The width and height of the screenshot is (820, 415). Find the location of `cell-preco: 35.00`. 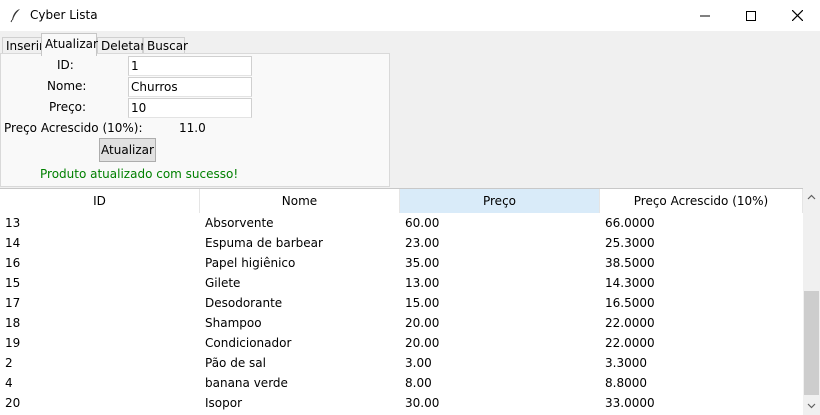

cell-preco: 35.00 is located at coordinates (422, 263).